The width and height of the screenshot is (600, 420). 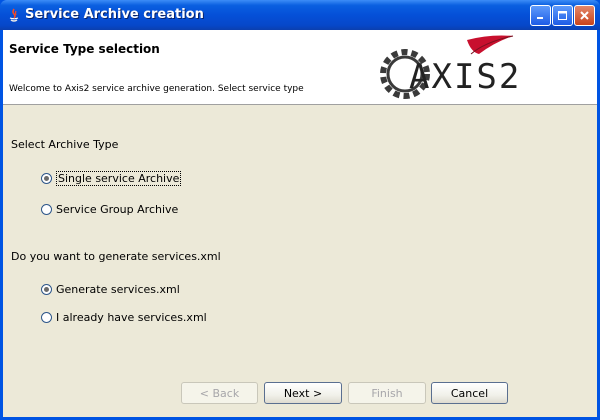 I want to click on logo-text: AXIS2, so click(x=465, y=77).